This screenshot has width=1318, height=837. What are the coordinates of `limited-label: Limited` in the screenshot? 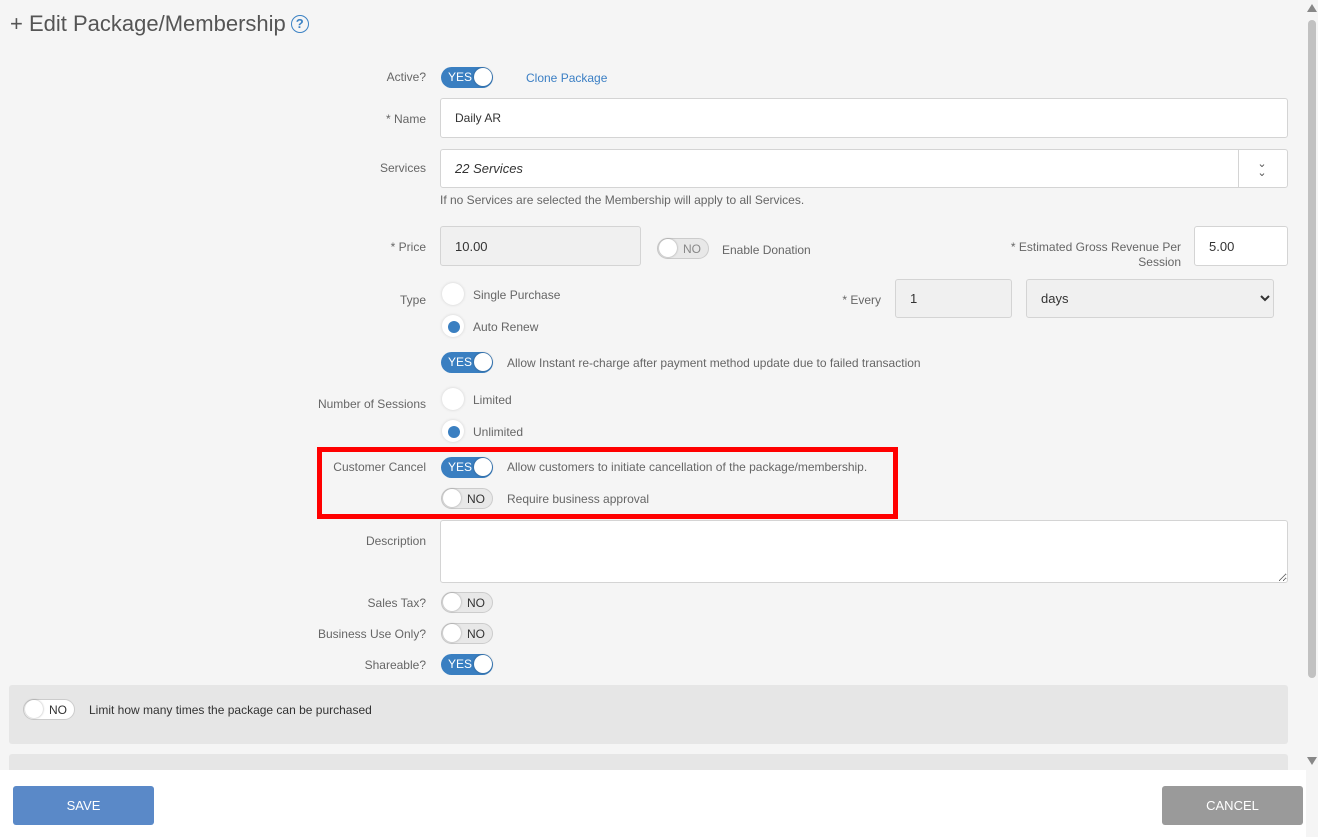 It's located at (492, 400).